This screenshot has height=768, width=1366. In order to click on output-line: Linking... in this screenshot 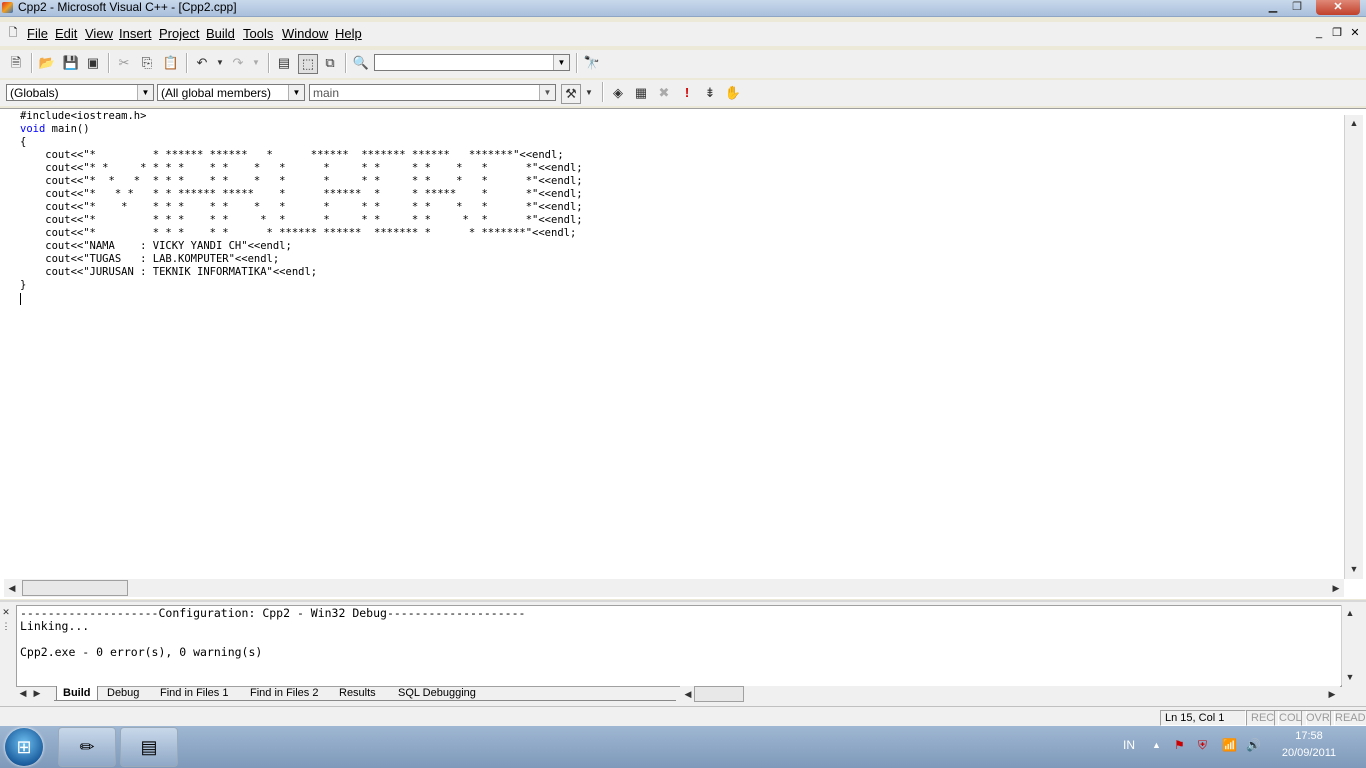, I will do `click(55, 626)`.